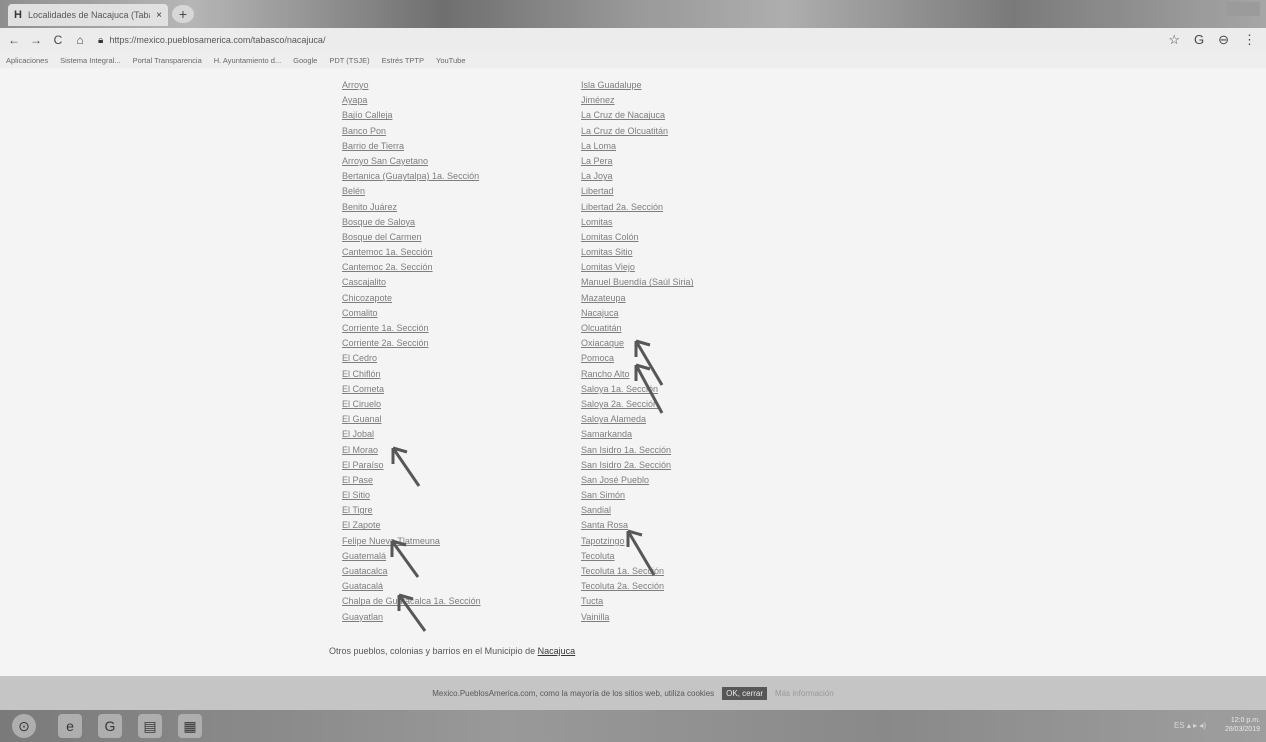 Image resolution: width=1266 pixels, height=742 pixels. I want to click on locality-link: San Simón, so click(637, 495).